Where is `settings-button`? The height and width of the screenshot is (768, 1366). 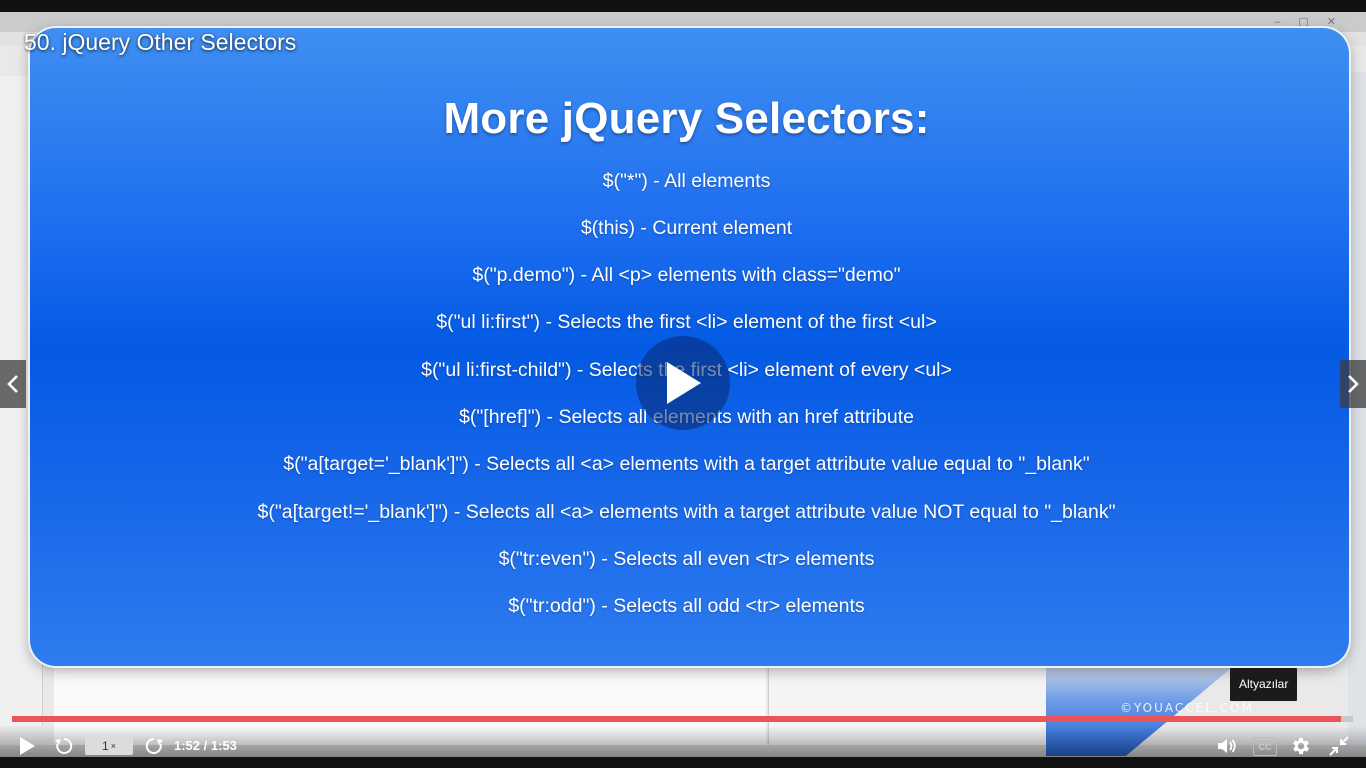 settings-button is located at coordinates (1301, 746).